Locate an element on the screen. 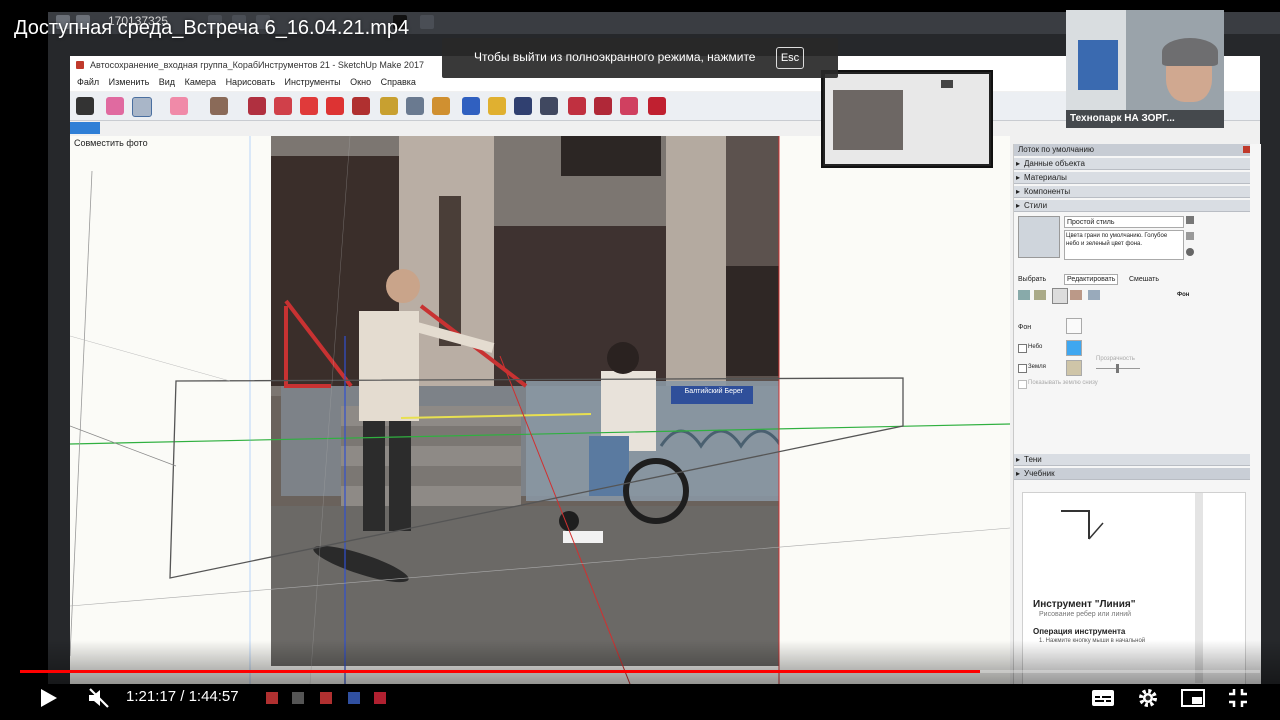 The height and width of the screenshot is (720, 1280). instructor-operation: Операция инструмента is located at coordinates (1079, 631).